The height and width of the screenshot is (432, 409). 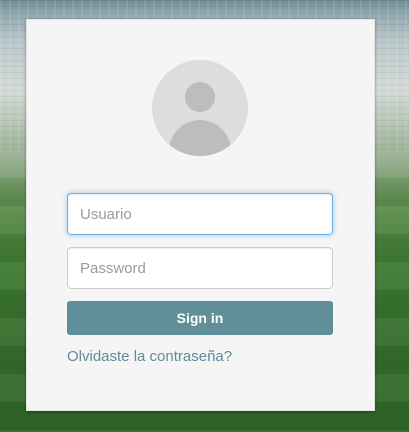 What do you see at coordinates (200, 97) in the screenshot?
I see `avatar-head-shape` at bounding box center [200, 97].